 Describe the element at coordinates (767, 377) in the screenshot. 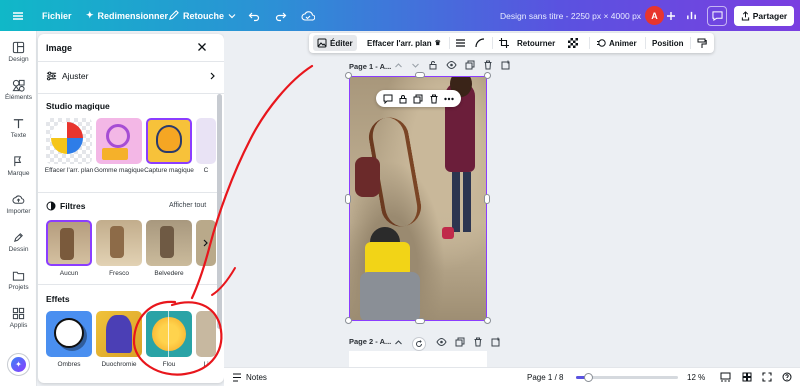

I see `fullscreen-icon` at that location.